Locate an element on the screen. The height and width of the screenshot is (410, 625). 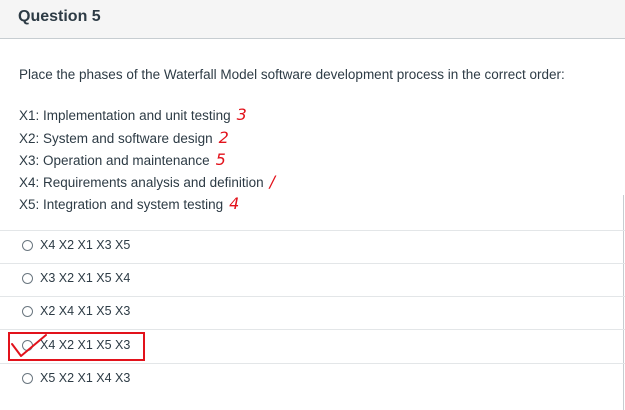
answer-option-2: X3 X2 X1 X5 X4 is located at coordinates (76, 278).